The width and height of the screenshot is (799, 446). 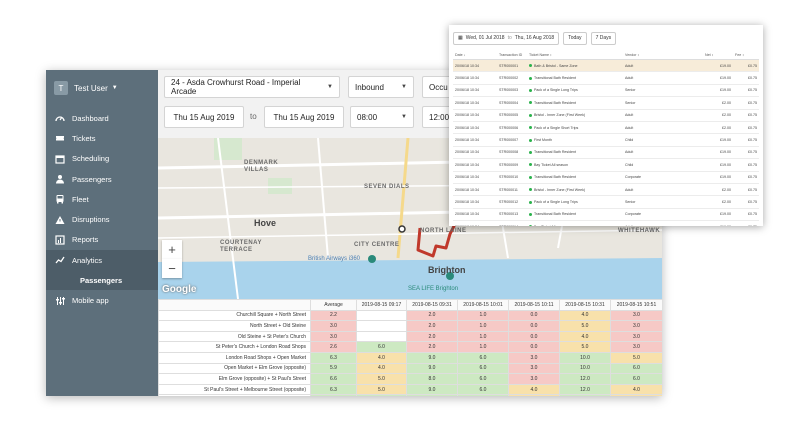 I want to click on sidebar-item-mobile-app: Mobile app, so click(x=102, y=300).